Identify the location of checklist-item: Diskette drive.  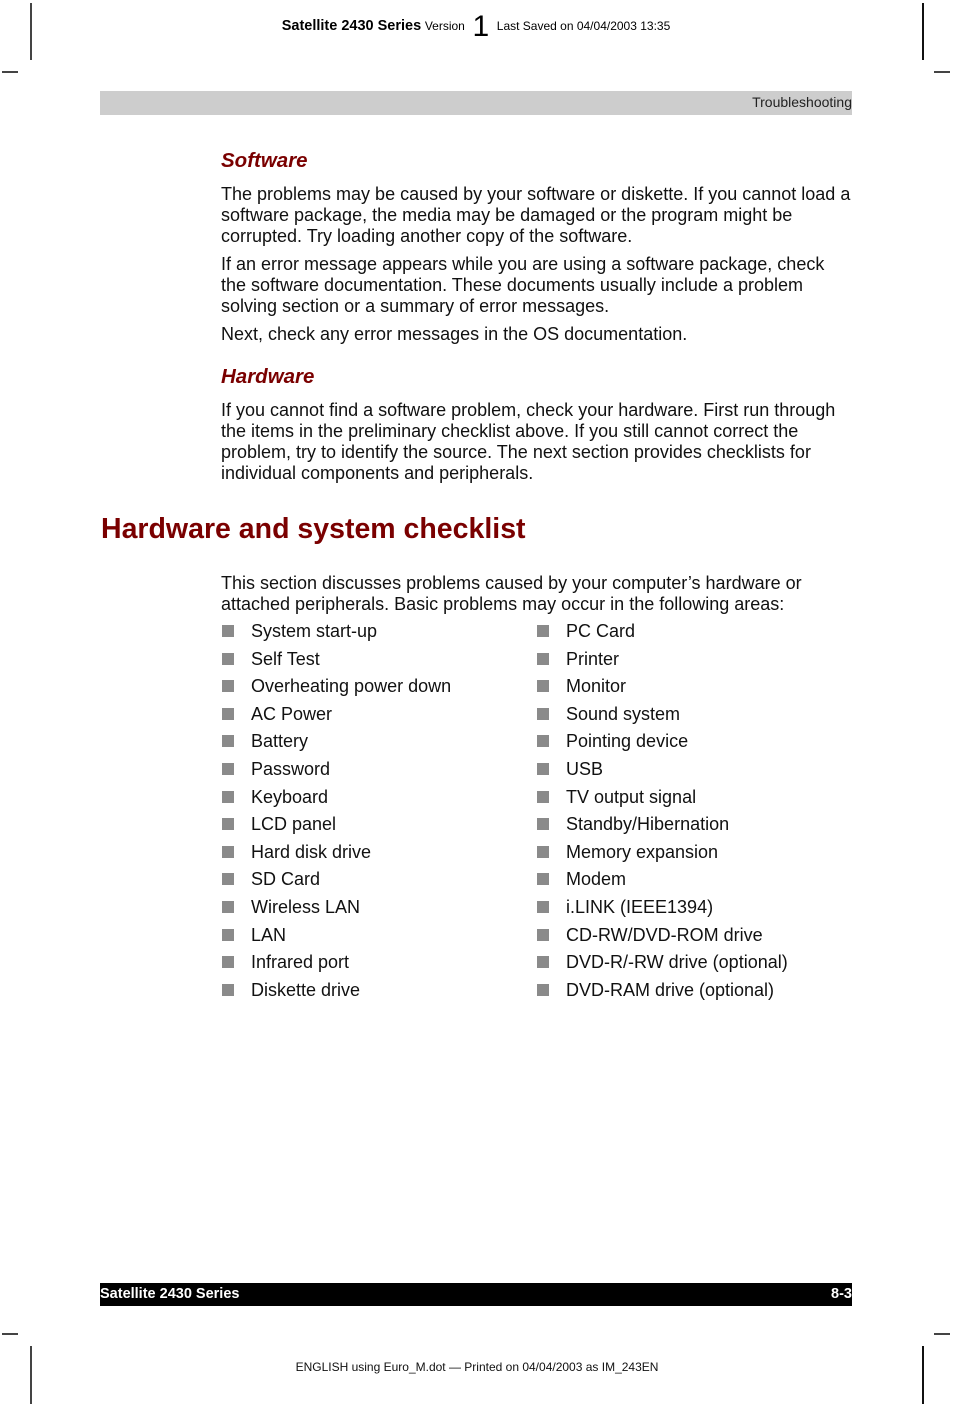
(336, 993).